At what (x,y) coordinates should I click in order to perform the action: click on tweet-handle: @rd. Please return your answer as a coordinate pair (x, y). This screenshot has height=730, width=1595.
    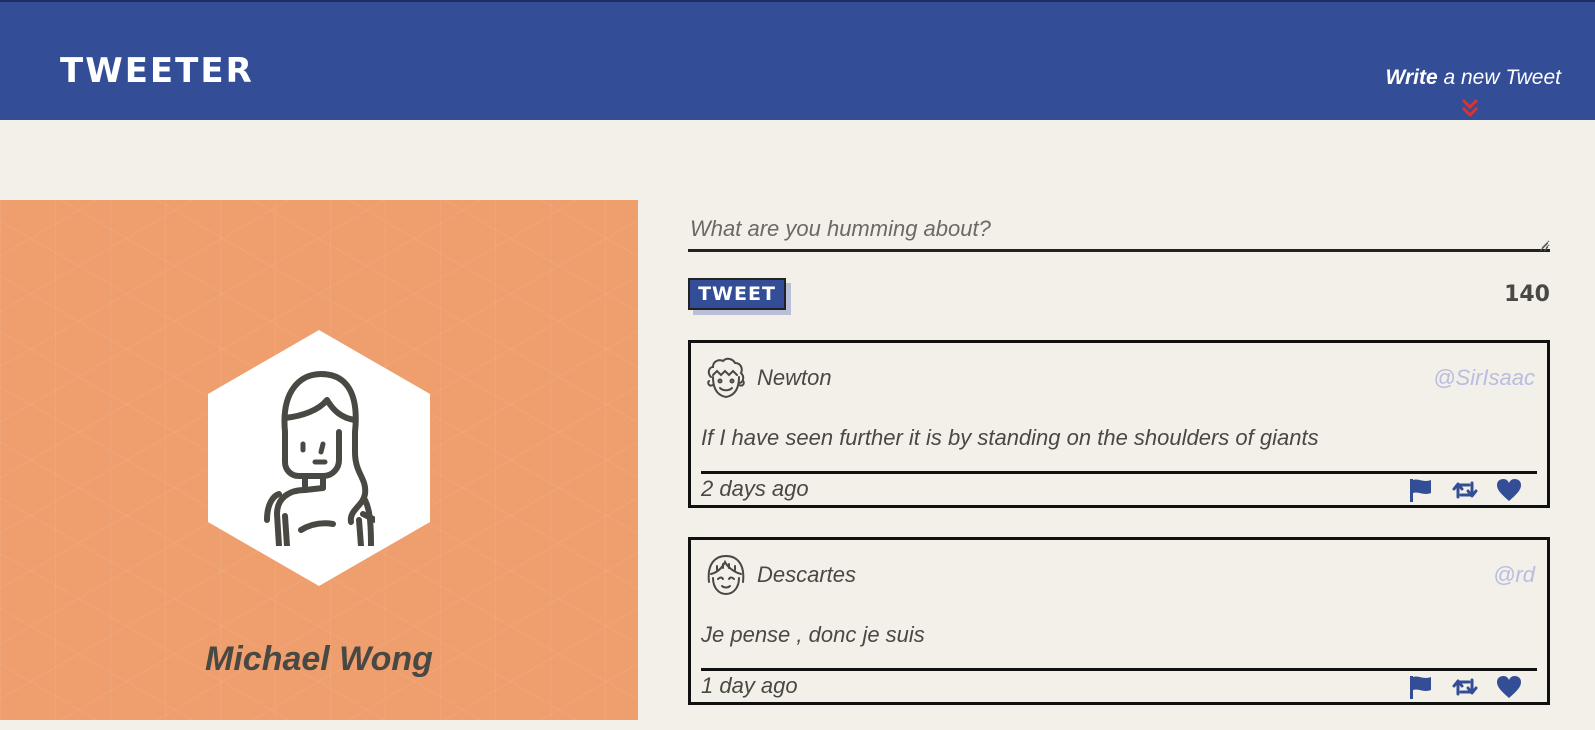
    Looking at the image, I should click on (1514, 575).